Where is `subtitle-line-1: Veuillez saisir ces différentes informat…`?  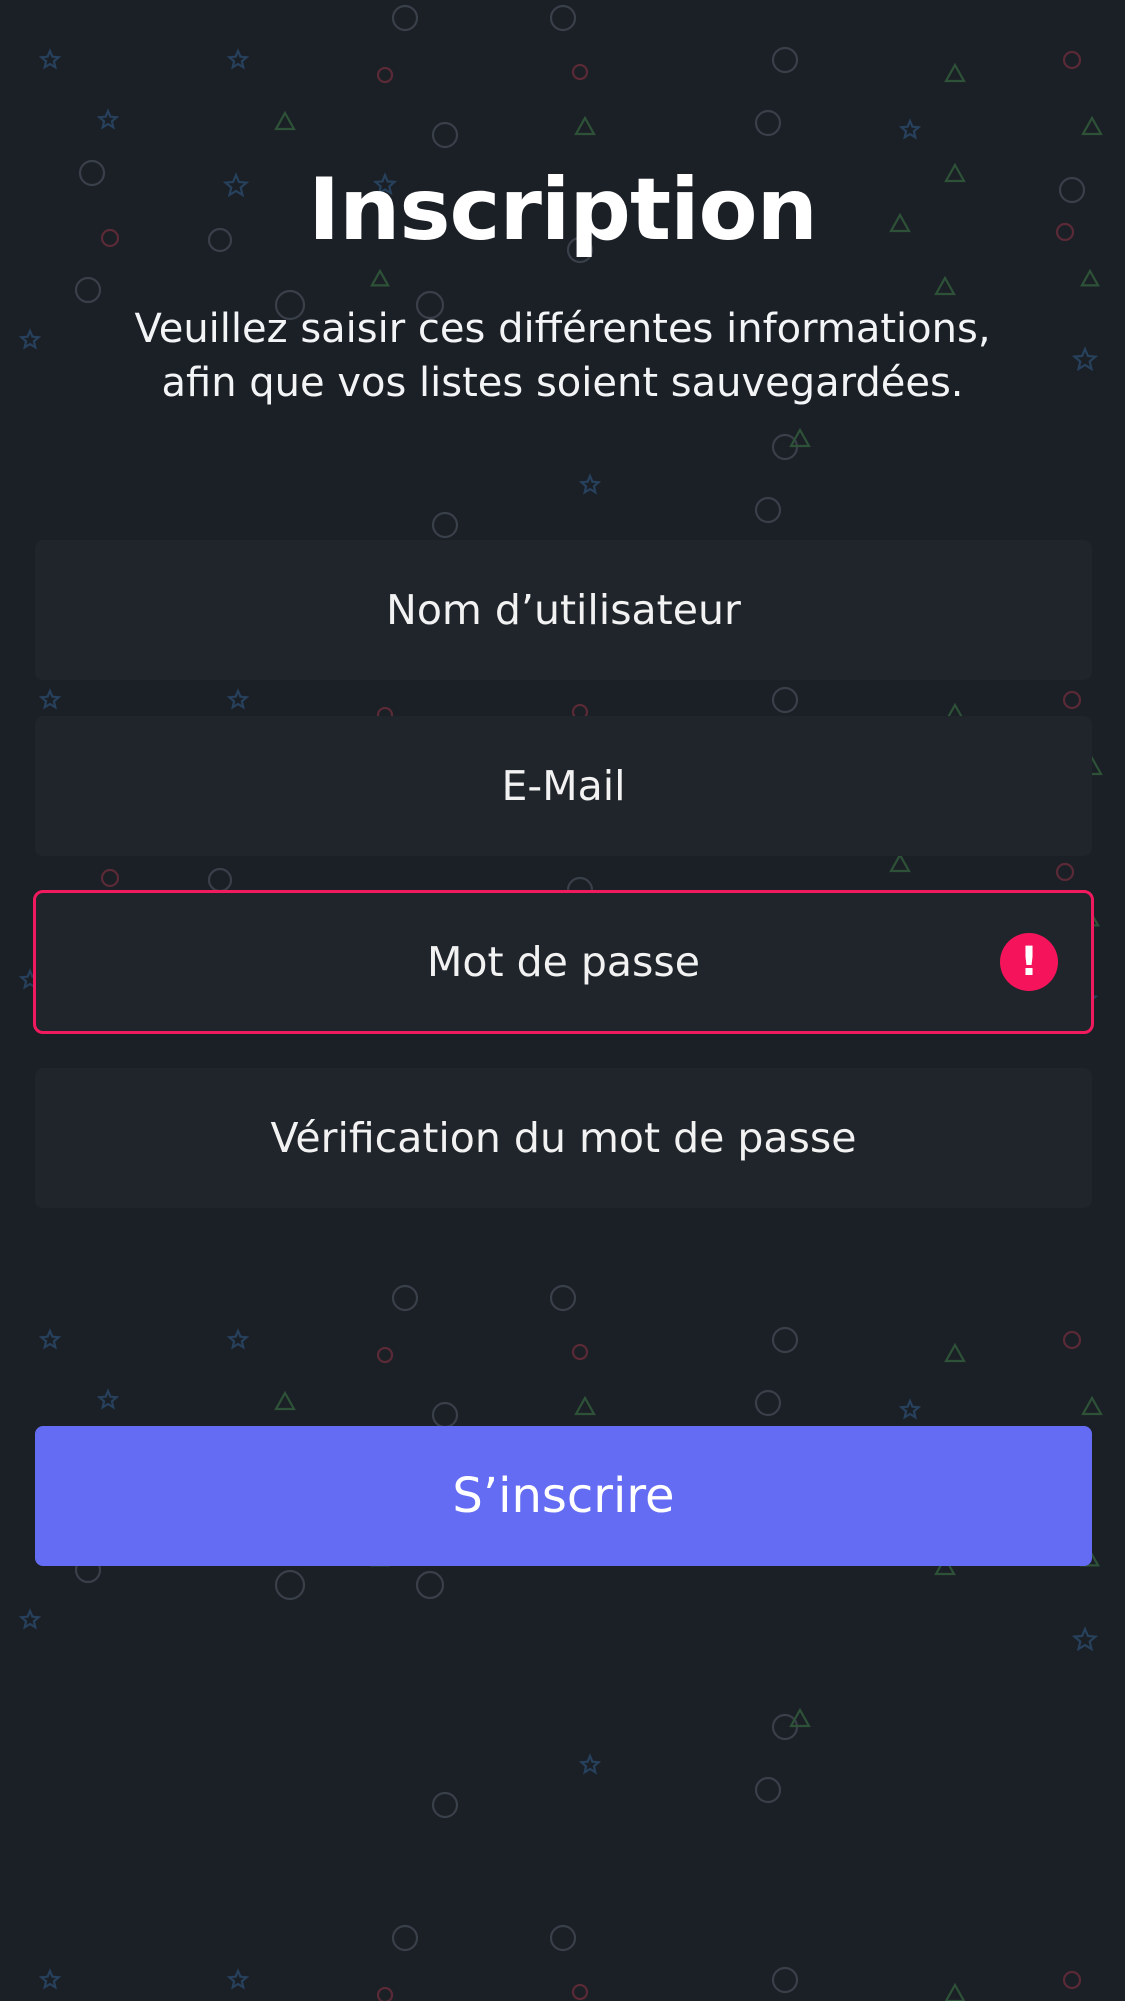 subtitle-line-1: Veuillez saisir ces différentes informat… is located at coordinates (562, 329).